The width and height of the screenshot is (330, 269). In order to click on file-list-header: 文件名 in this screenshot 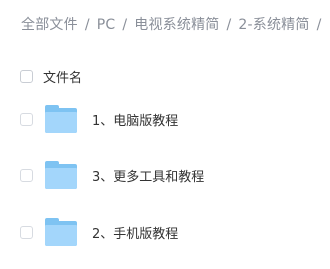, I will do `click(51, 76)`.